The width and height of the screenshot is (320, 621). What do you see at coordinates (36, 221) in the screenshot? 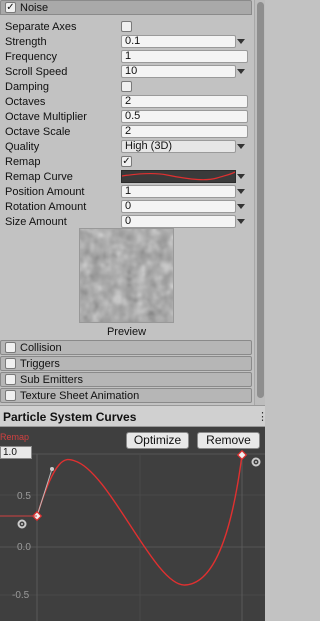
I see `prop-label: Size Amount` at bounding box center [36, 221].